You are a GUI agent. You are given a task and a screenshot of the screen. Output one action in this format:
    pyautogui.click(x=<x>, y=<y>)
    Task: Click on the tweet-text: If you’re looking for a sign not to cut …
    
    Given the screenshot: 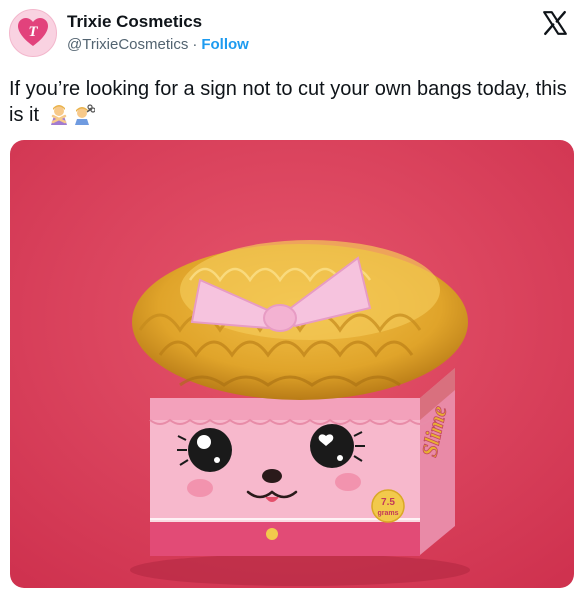 What is the action you would take?
    pyautogui.click(x=292, y=102)
    